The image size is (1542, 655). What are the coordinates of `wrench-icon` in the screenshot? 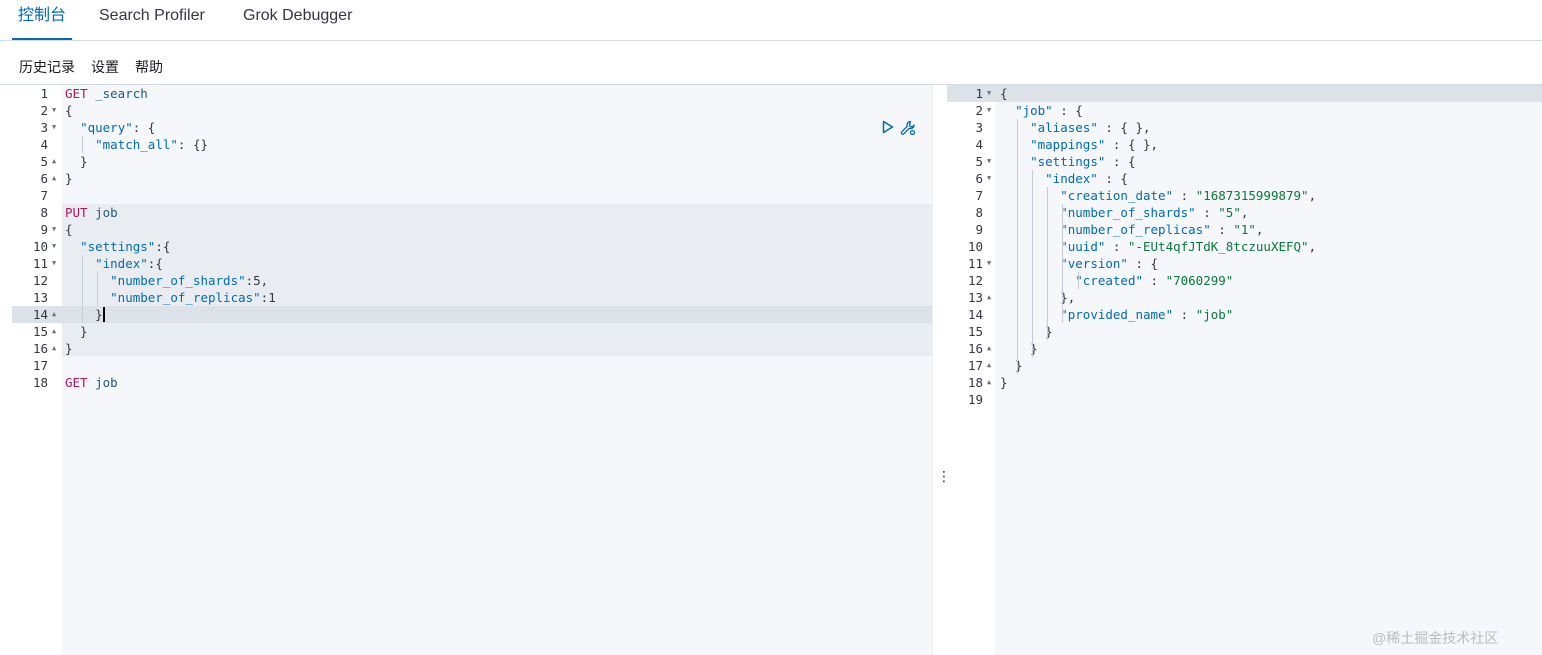 It's located at (908, 130).